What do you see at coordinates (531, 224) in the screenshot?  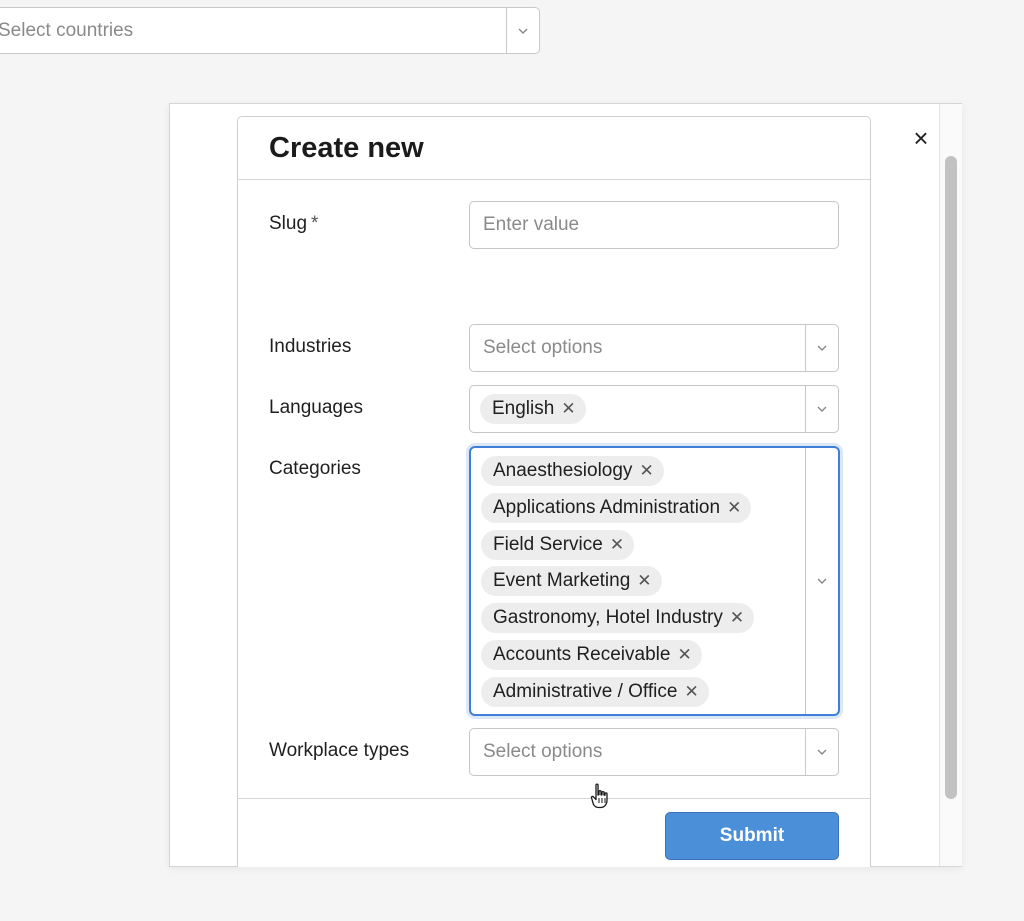 I see `slug-placeholder: Enter value` at bounding box center [531, 224].